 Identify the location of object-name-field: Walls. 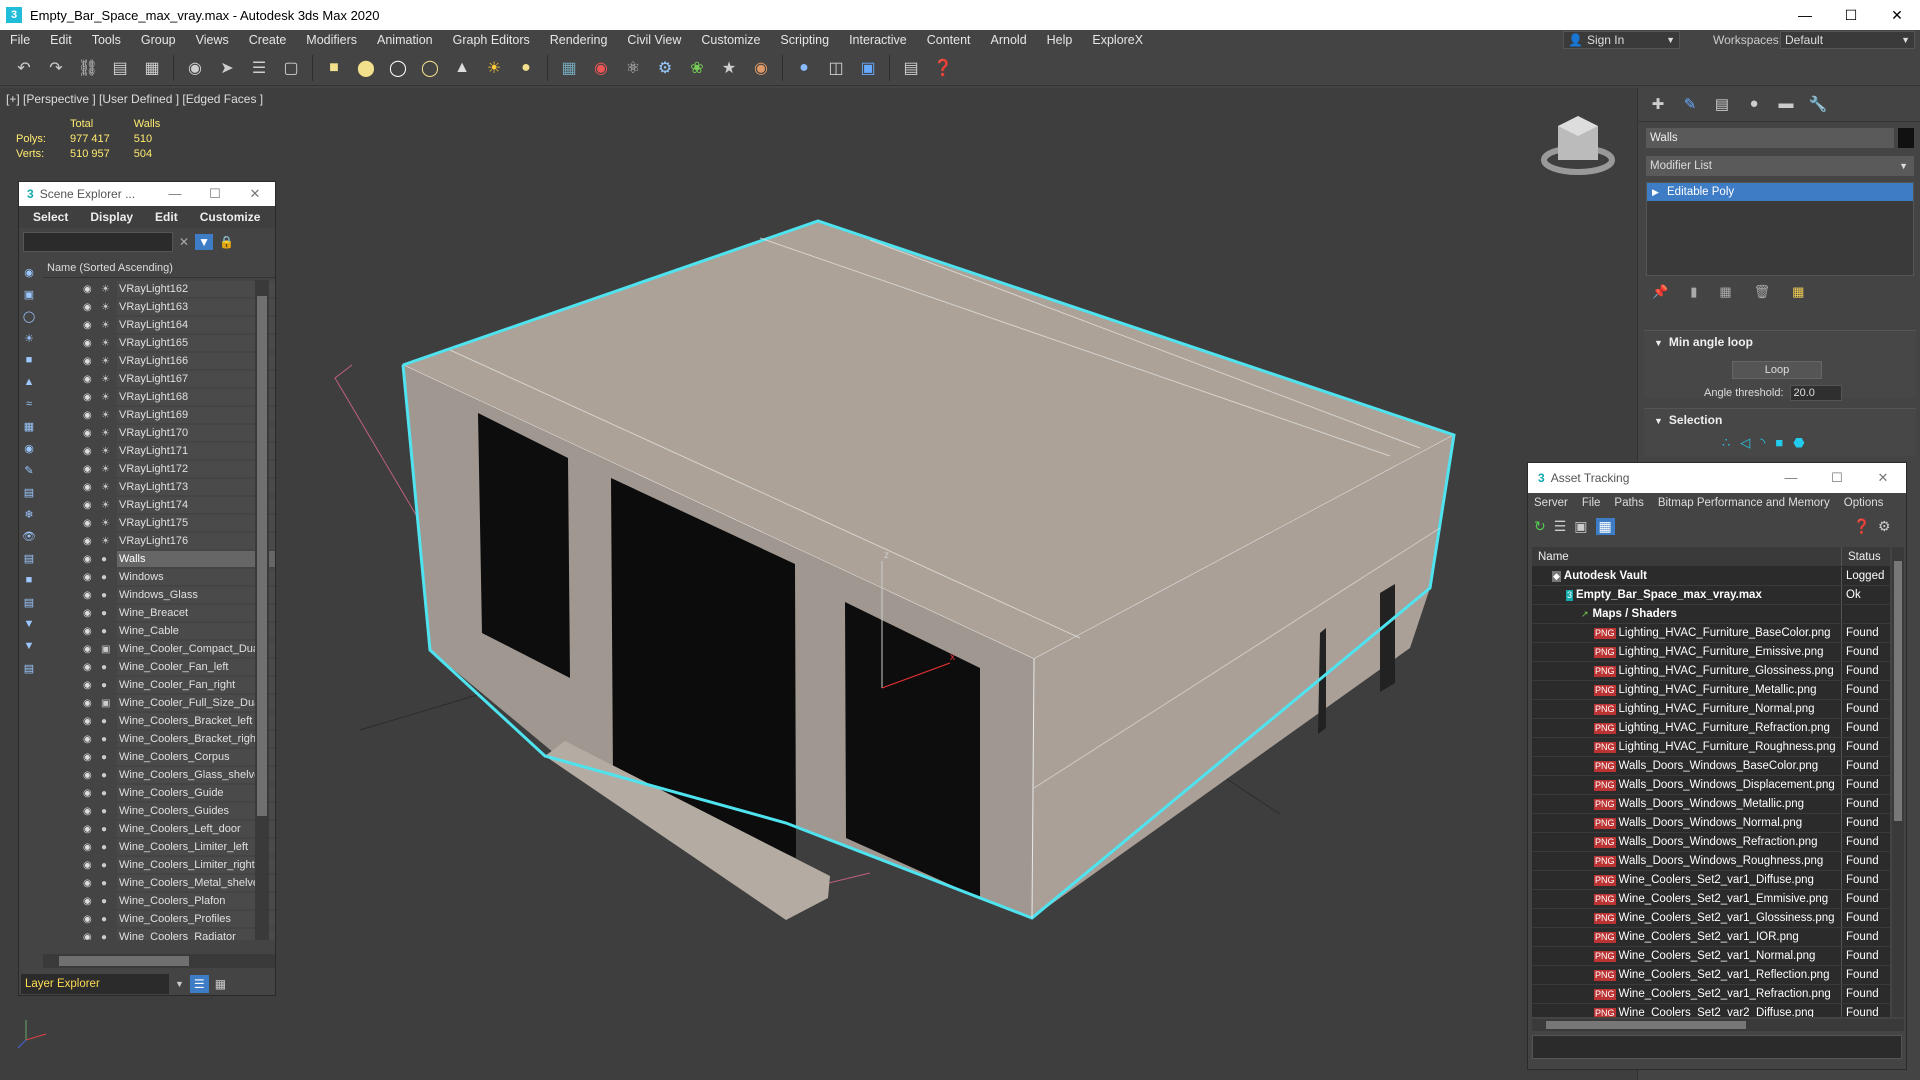
(1770, 138).